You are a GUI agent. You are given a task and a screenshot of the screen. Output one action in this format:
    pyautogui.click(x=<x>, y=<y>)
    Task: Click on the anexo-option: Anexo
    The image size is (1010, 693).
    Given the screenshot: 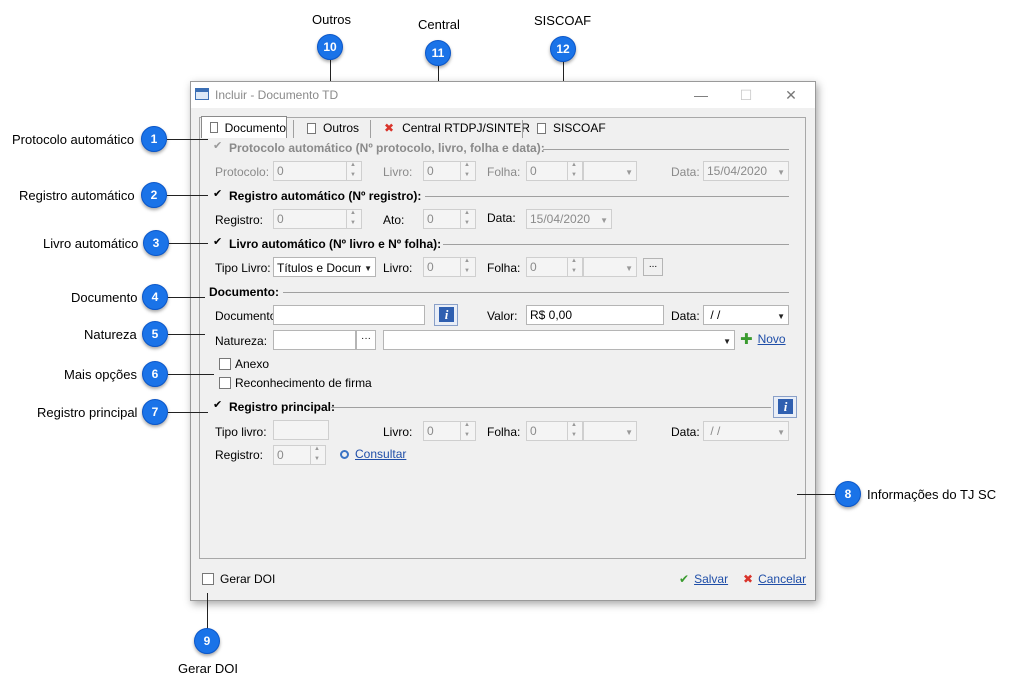 What is the action you would take?
    pyautogui.click(x=244, y=364)
    